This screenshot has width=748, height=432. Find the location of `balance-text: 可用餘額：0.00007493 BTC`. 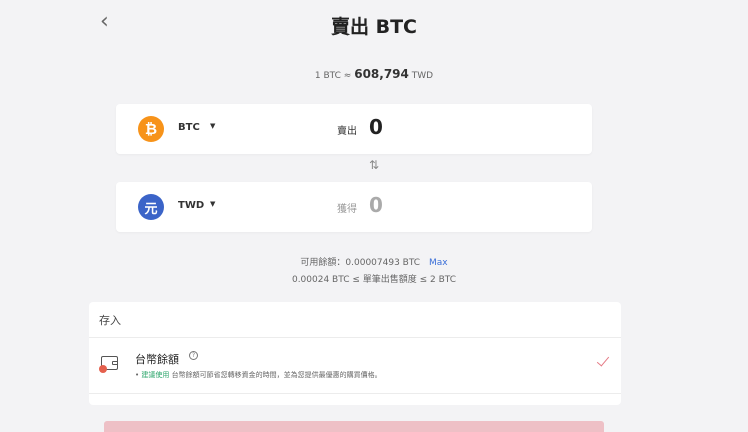

balance-text: 可用餘額：0.00007493 BTC is located at coordinates (360, 263).